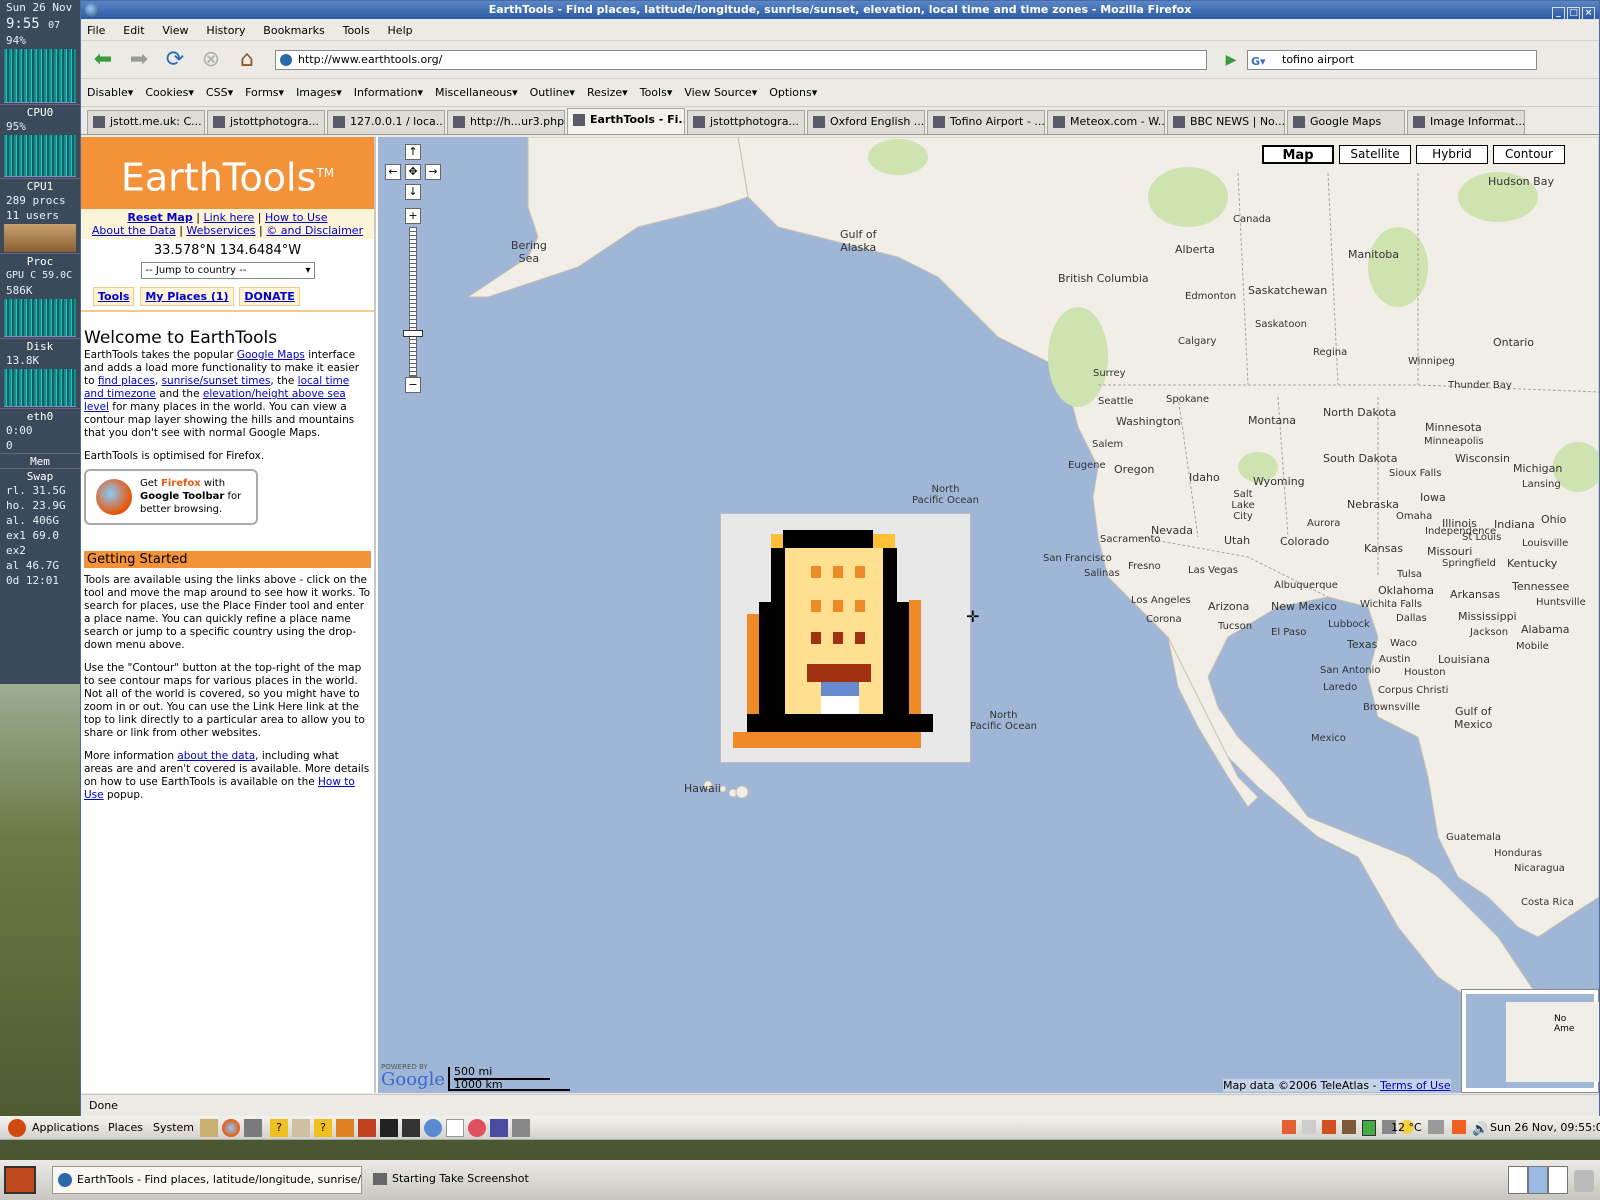  I want to click on battery-icon, so click(1369, 1128).